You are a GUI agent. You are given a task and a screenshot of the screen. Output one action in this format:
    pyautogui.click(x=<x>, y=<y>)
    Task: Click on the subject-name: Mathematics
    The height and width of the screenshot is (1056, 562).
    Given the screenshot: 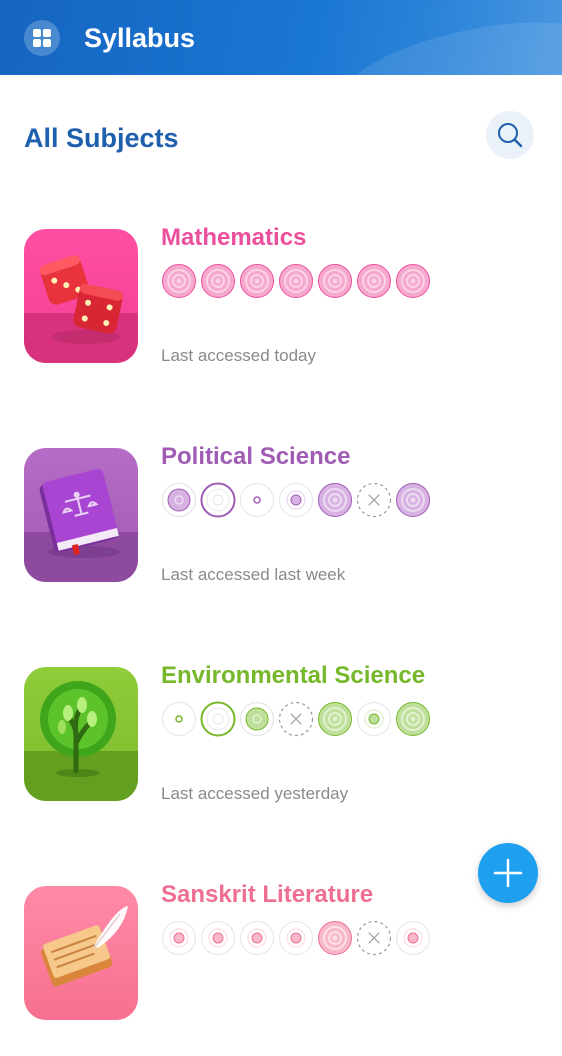 What is the action you would take?
    pyautogui.click(x=234, y=237)
    